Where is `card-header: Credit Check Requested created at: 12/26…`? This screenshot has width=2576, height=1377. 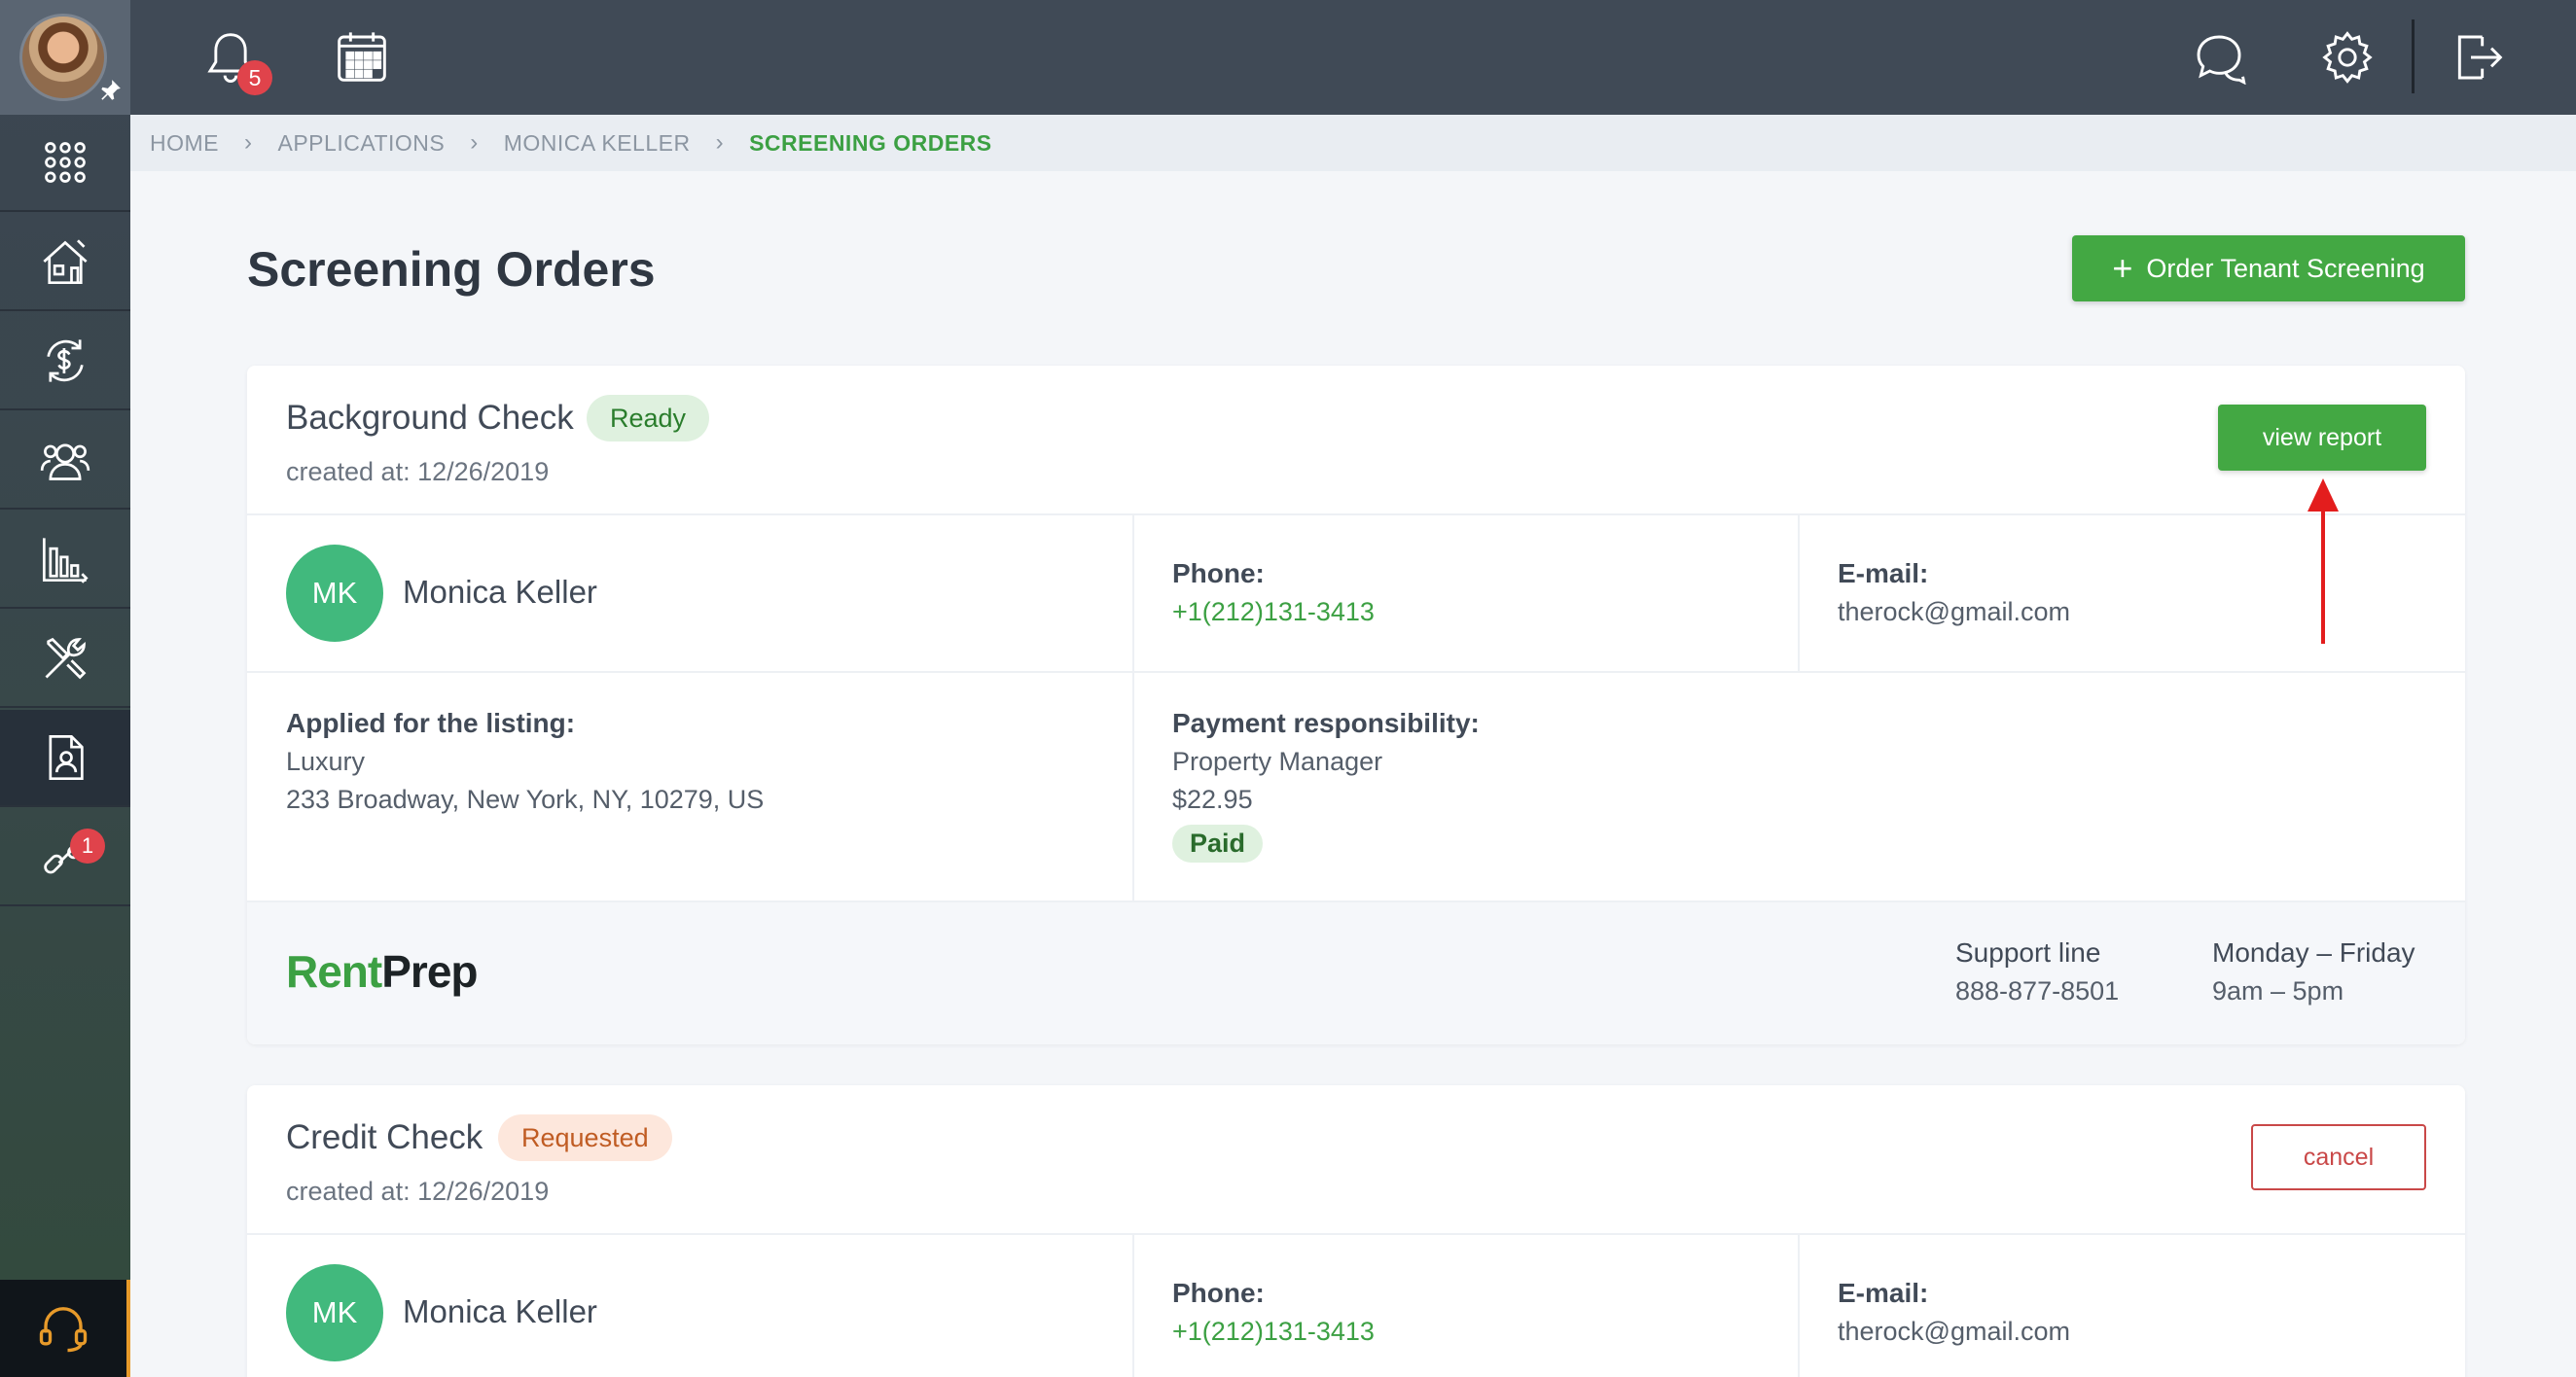
card-header: Credit Check Requested created at: 12/26… is located at coordinates (1356, 1160).